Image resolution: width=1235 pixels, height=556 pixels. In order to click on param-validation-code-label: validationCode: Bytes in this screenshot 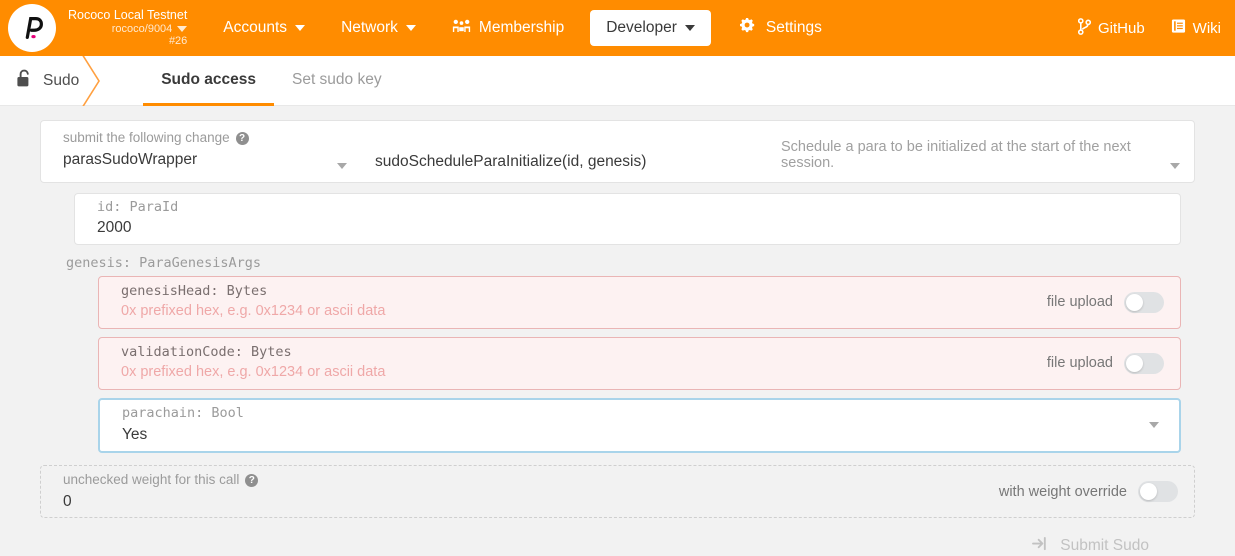, I will do `click(206, 351)`.